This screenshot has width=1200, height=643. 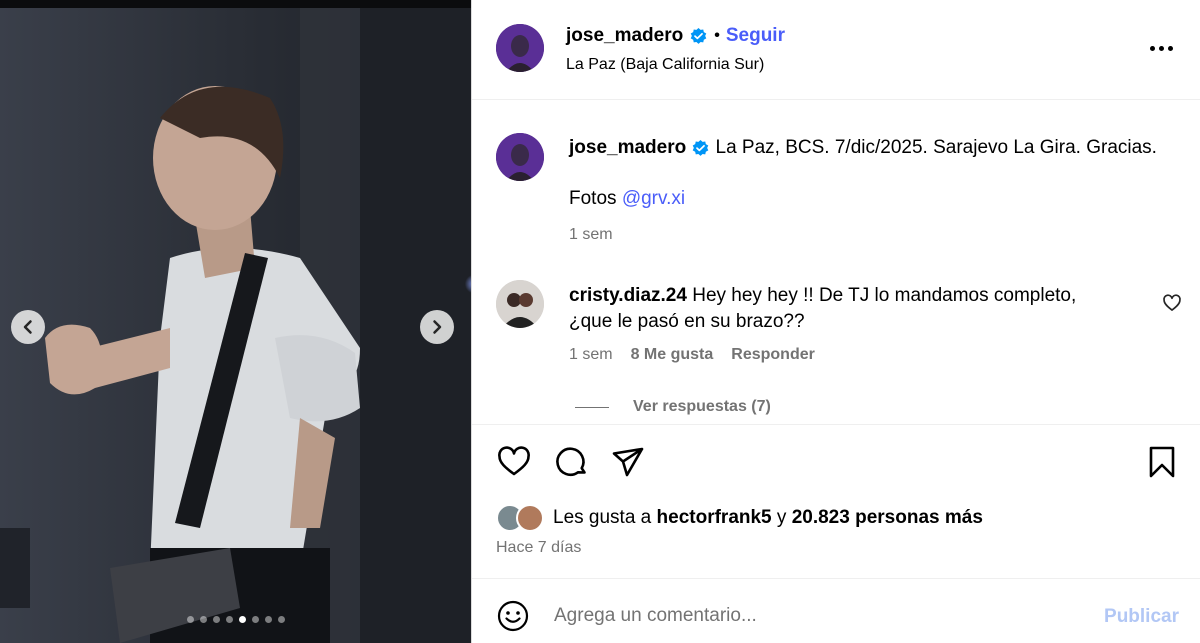 I want to click on photographer-mention: @grv.xi, so click(x=653, y=198).